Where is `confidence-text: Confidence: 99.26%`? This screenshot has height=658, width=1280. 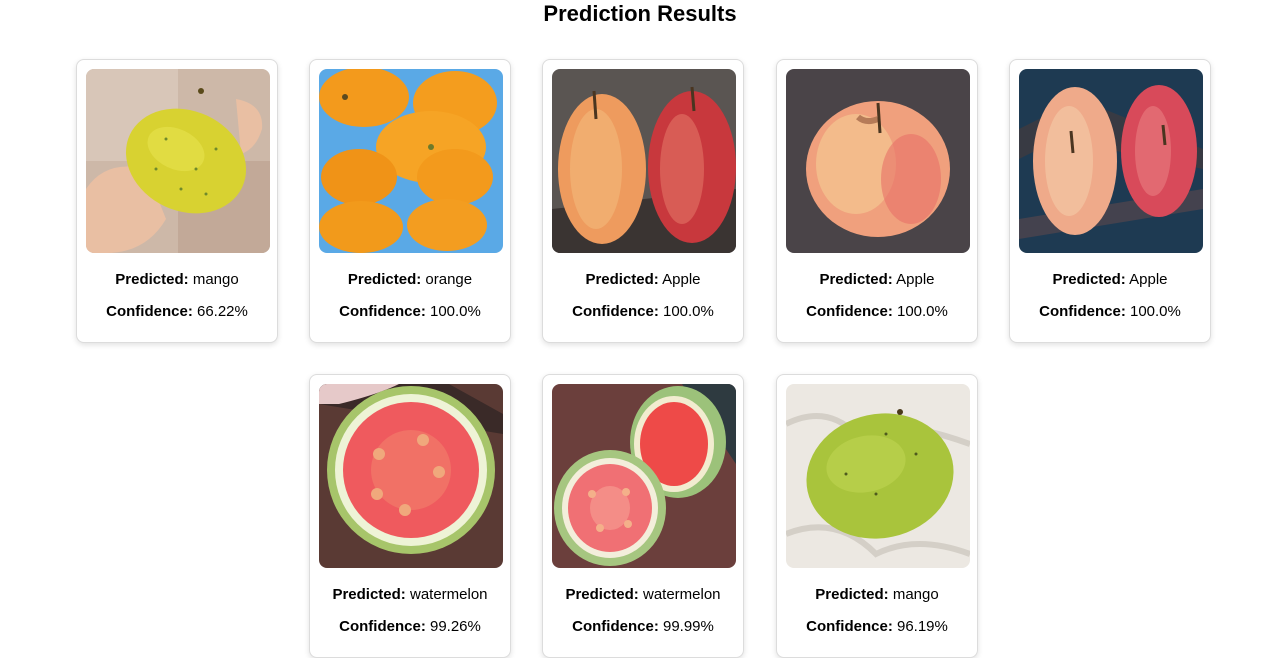 confidence-text: Confidence: 99.26% is located at coordinates (410, 627).